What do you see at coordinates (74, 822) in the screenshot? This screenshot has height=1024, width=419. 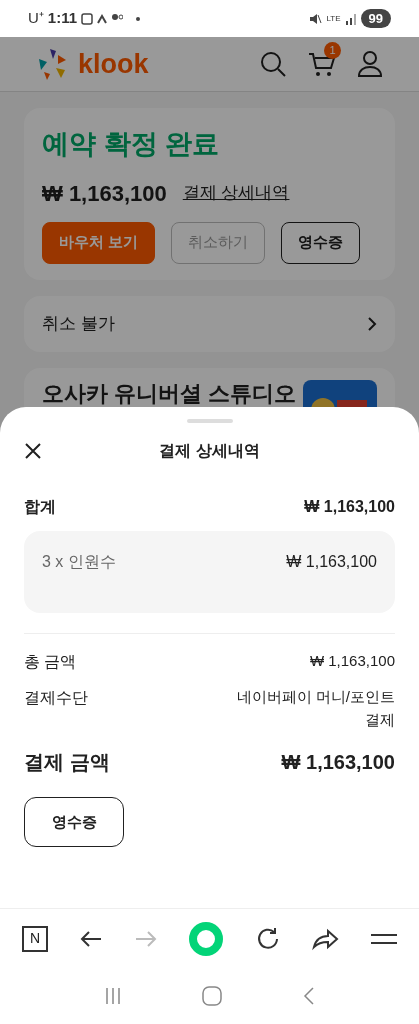 I see `receipt-button: 영수증` at bounding box center [74, 822].